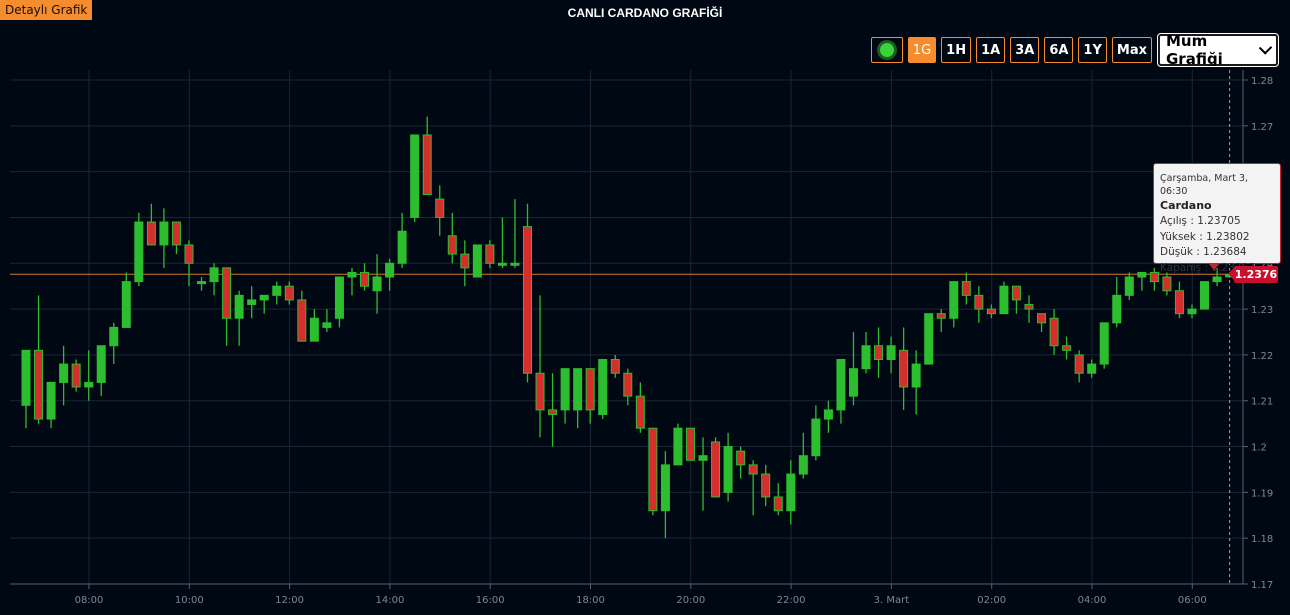  I want to click on tooltip-high: Yüksek : 1.23802, so click(1205, 236).